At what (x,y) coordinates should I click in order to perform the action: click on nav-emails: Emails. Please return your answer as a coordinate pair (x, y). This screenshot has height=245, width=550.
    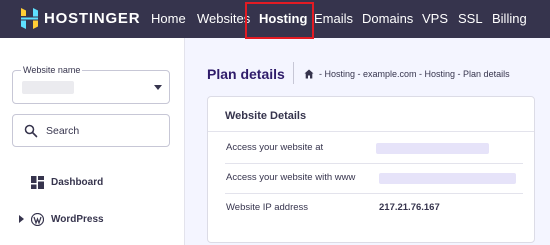
    Looking at the image, I should click on (333, 18).